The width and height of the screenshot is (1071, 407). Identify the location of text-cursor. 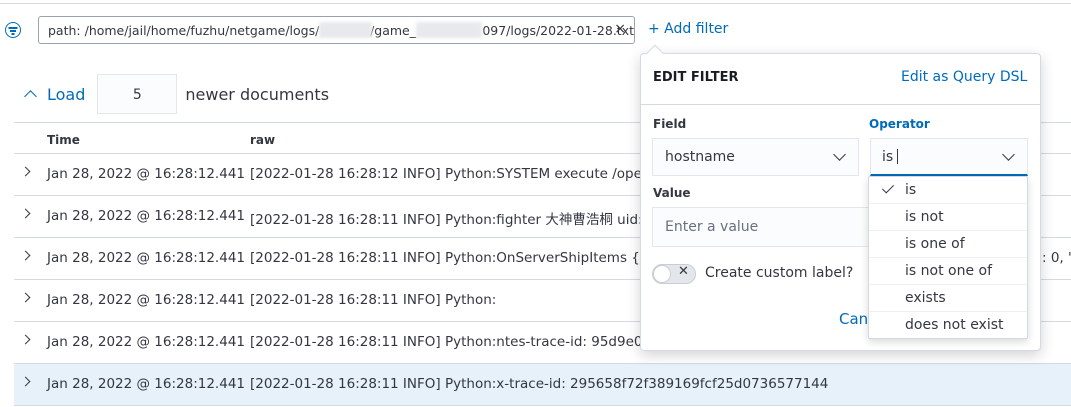
(898, 156).